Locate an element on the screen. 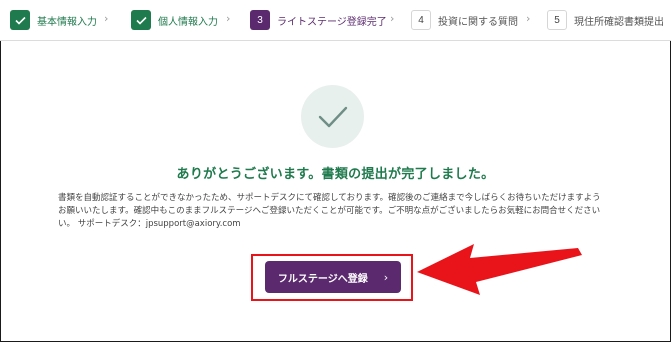 This screenshot has height=342, width=671. step-5: 5 現住所確認書類提出 is located at coordinates (605, 20).